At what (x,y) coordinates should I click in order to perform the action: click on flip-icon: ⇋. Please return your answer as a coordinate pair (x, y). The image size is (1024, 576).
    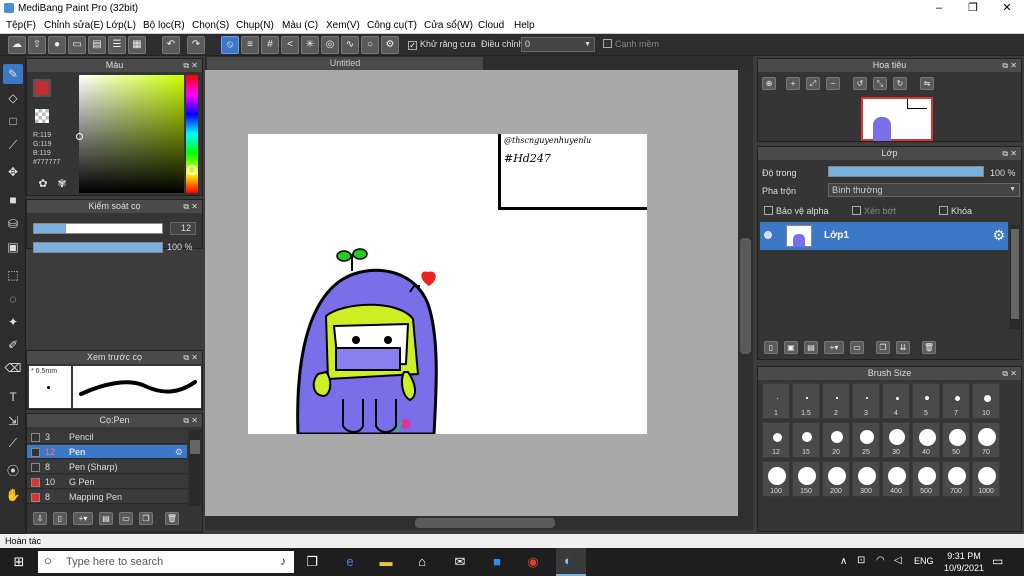
    Looking at the image, I should click on (927, 83).